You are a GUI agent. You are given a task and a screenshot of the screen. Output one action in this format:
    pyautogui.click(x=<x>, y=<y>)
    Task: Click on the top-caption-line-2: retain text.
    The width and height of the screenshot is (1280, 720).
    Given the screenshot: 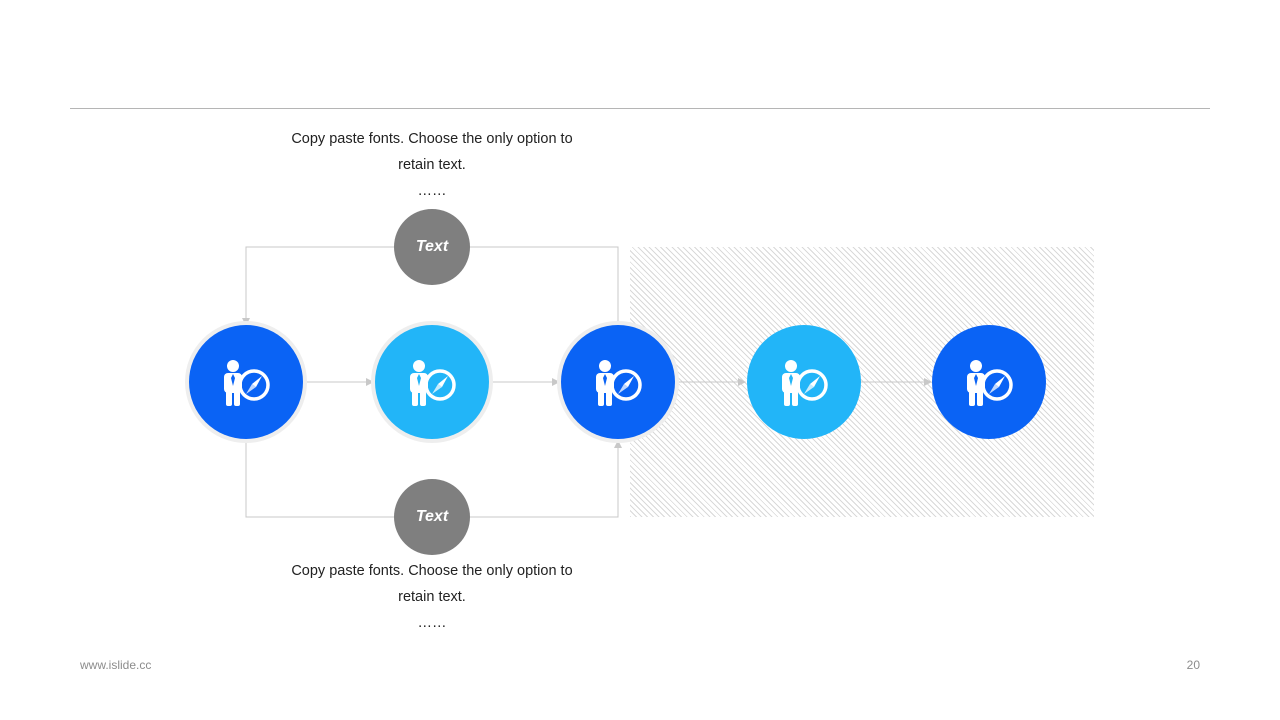 What is the action you would take?
    pyautogui.click(x=432, y=165)
    